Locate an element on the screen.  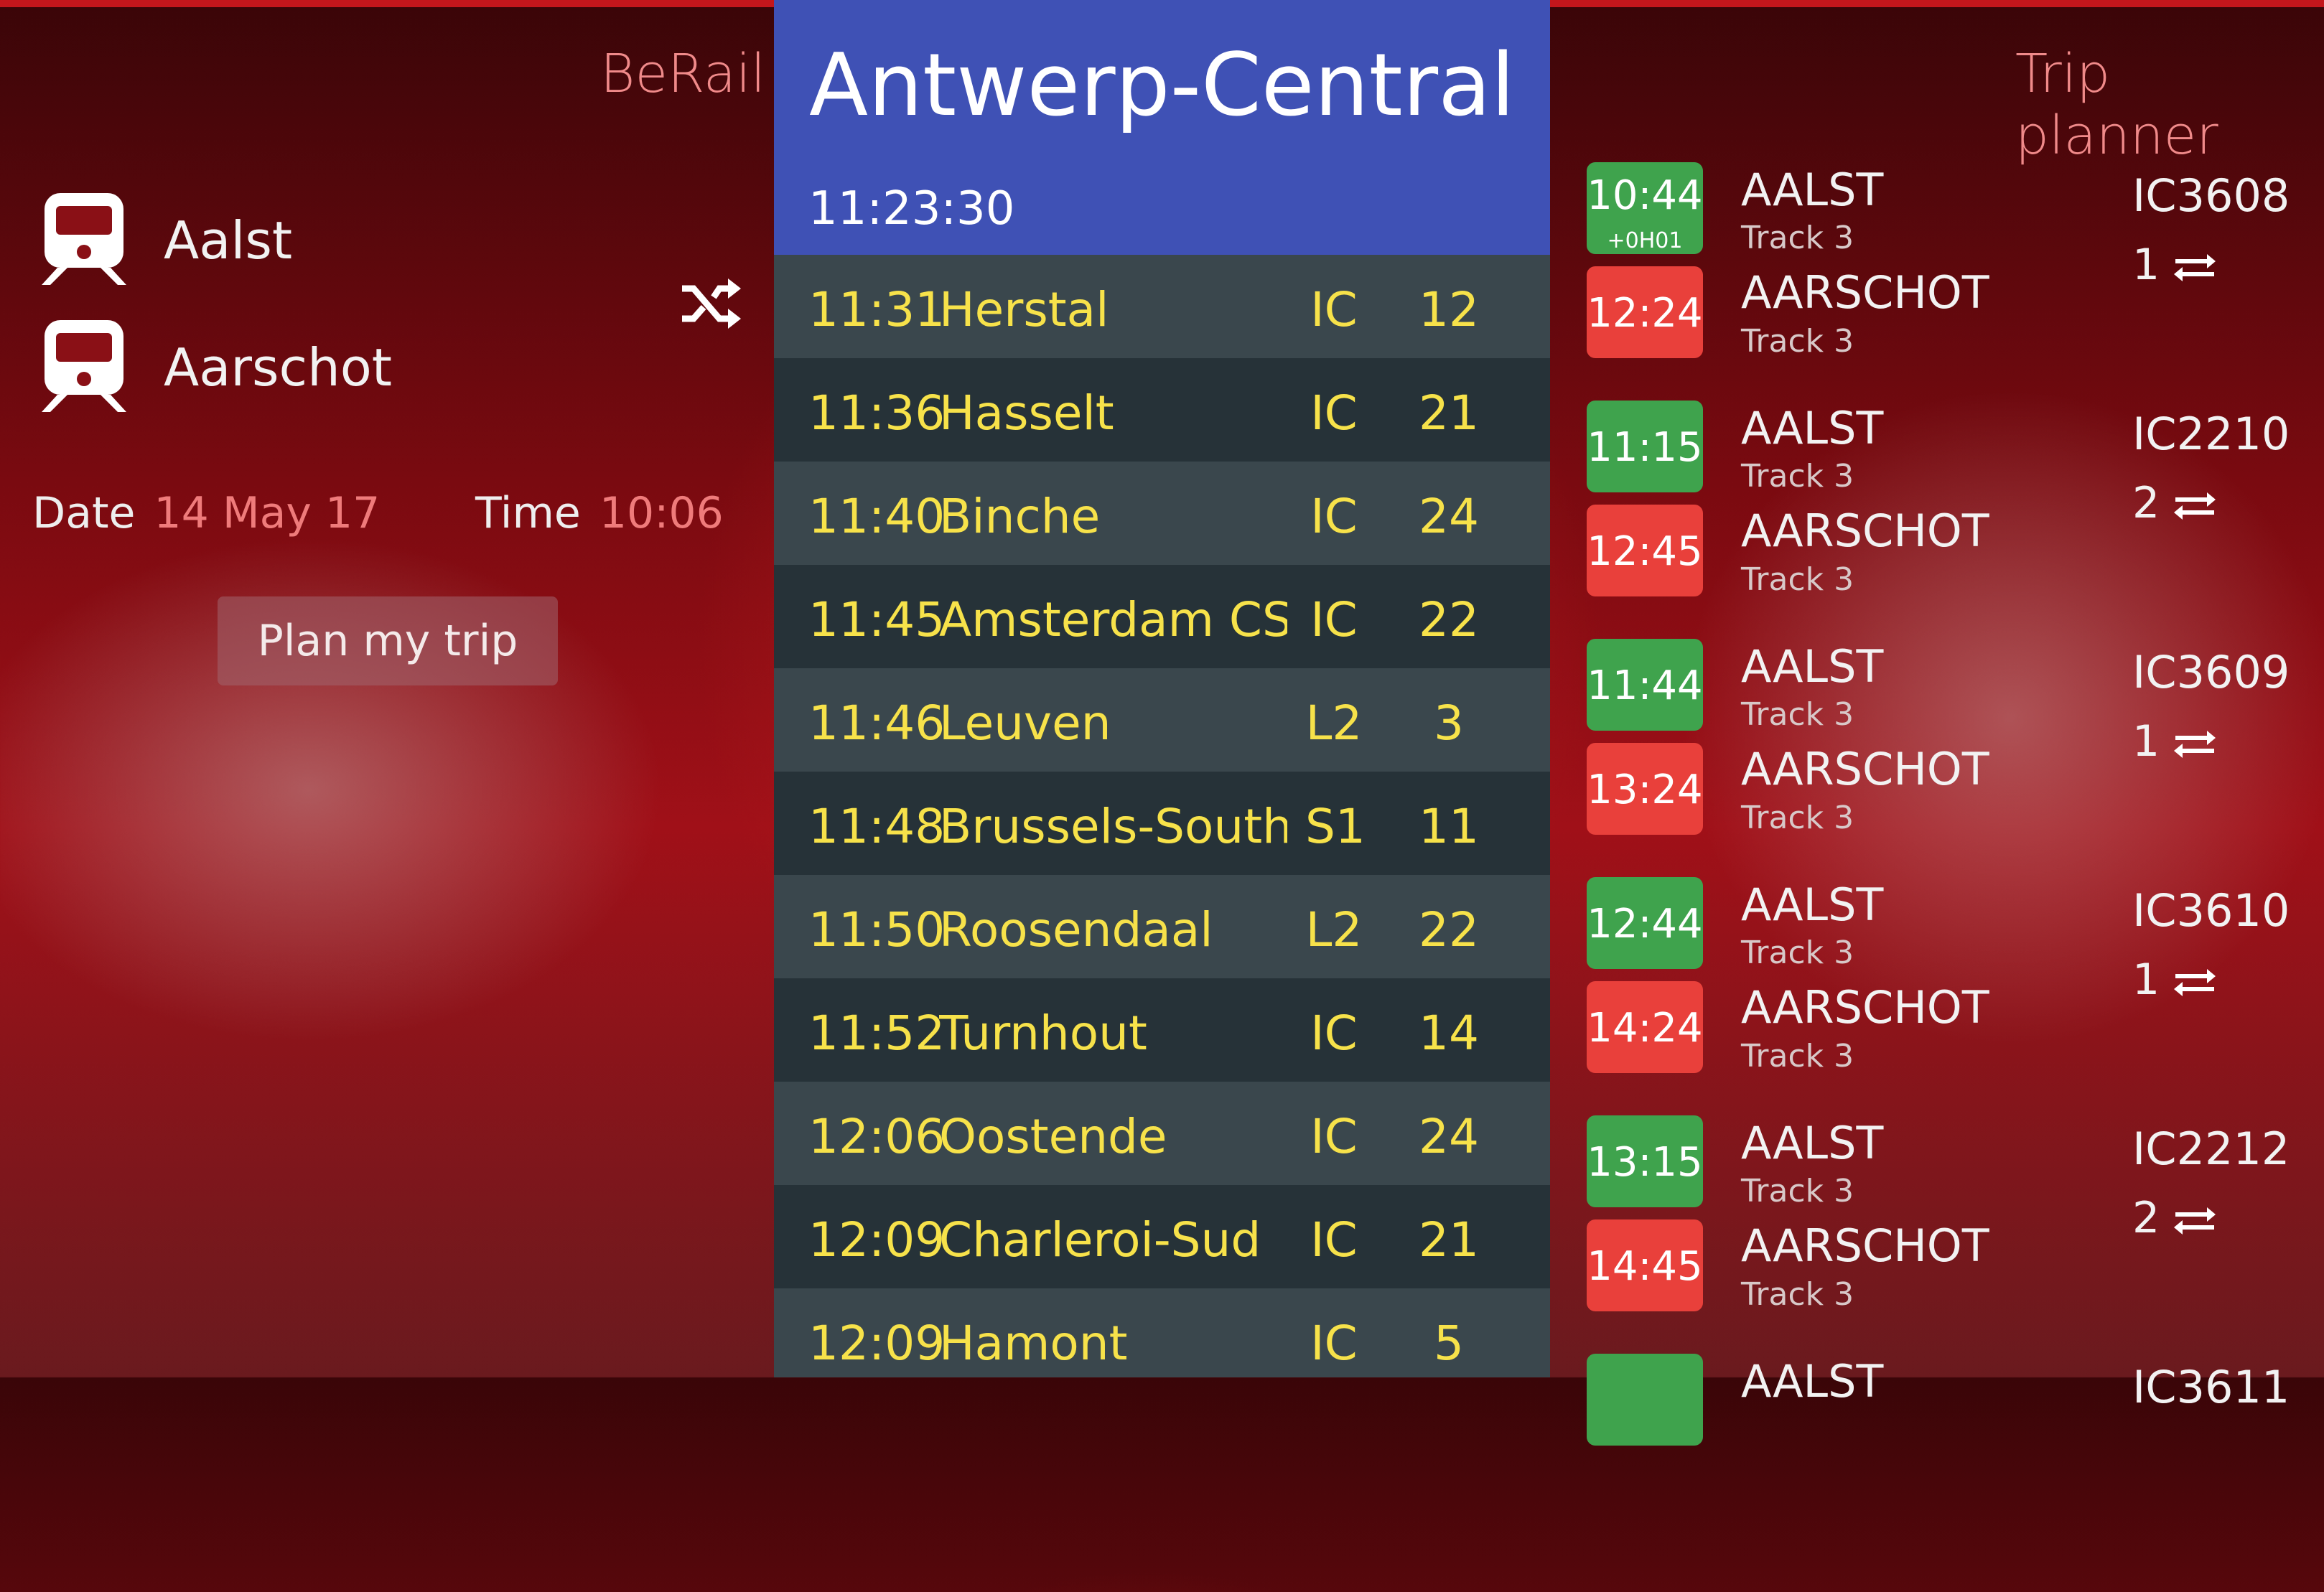
departure-destination: Brussels-South/Brussels-Midi is located at coordinates (1113, 826).